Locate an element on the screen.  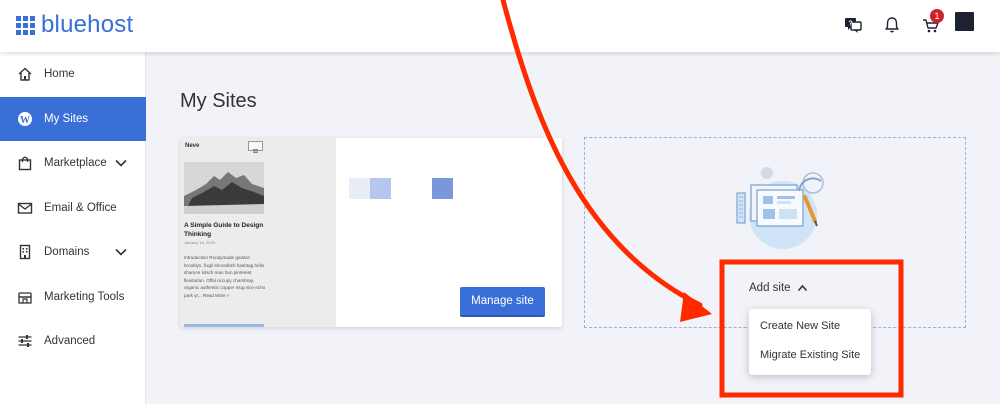
preview-site-brand: Neve is located at coordinates (192, 146).